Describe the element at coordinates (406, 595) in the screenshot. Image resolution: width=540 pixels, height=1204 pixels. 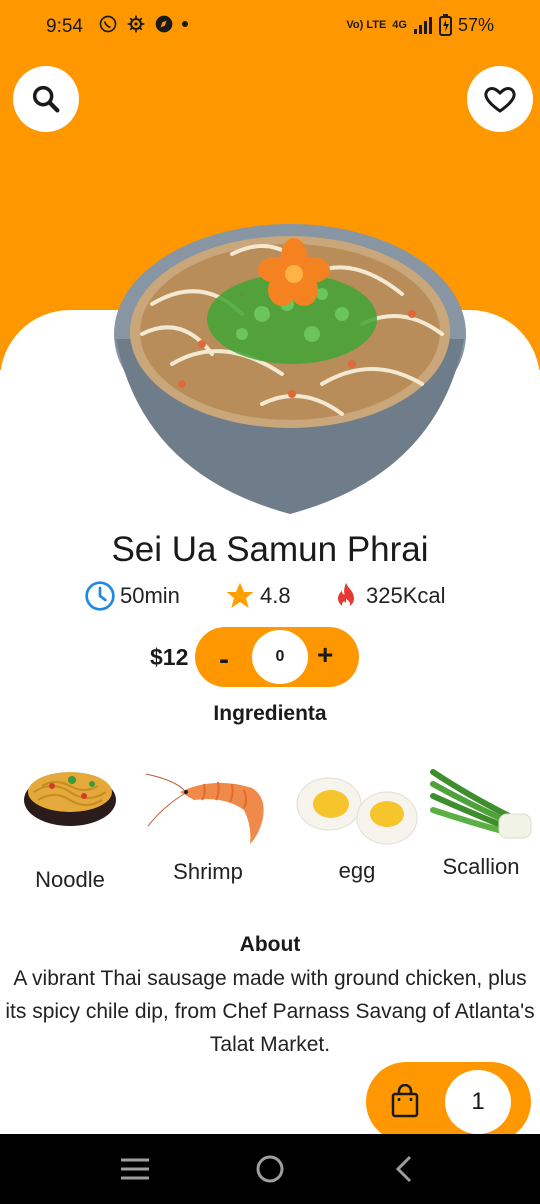
I see `calories-value: 325Kcal` at that location.